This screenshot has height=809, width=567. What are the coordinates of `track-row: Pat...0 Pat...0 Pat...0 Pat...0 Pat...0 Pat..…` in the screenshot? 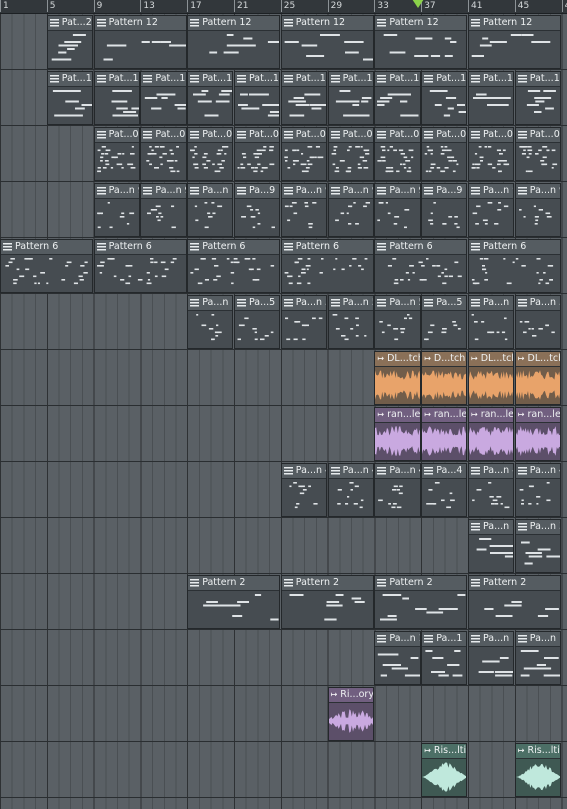 It's located at (283, 154).